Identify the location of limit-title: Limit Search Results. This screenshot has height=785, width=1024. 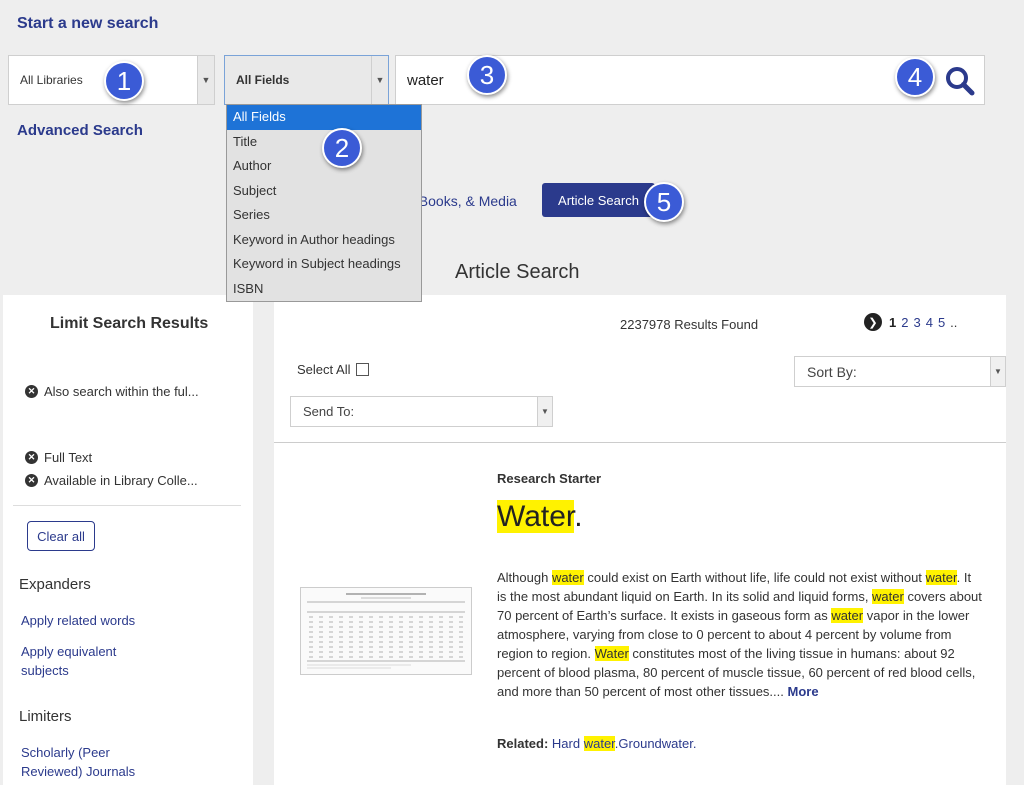
(129, 323).